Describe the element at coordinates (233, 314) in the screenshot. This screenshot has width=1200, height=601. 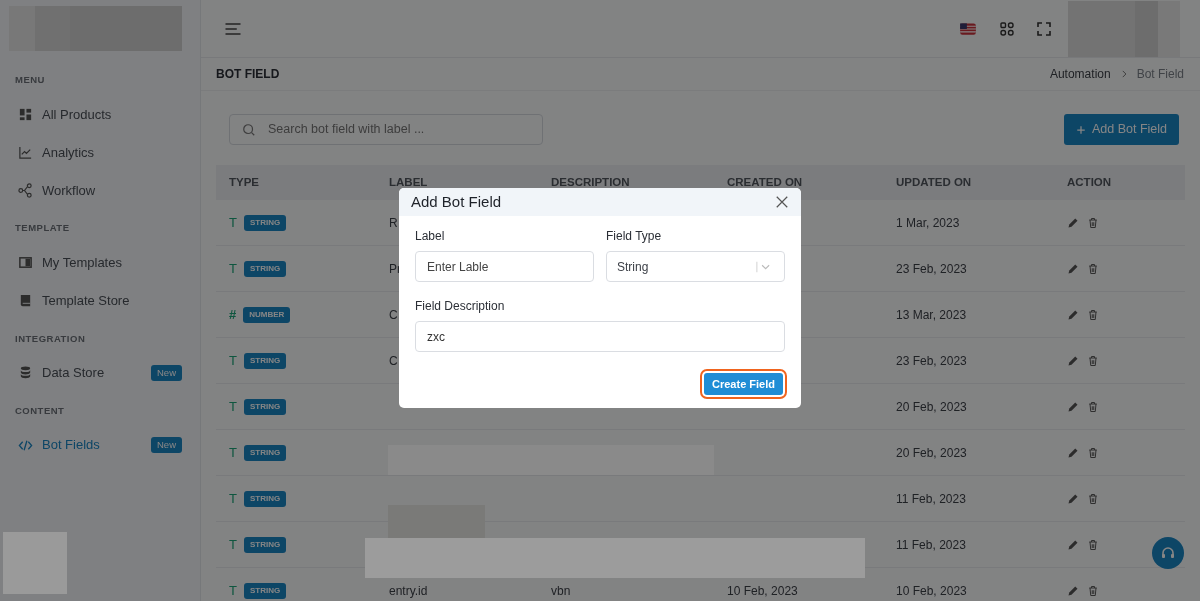
I see `number-type-icon: #` at that location.